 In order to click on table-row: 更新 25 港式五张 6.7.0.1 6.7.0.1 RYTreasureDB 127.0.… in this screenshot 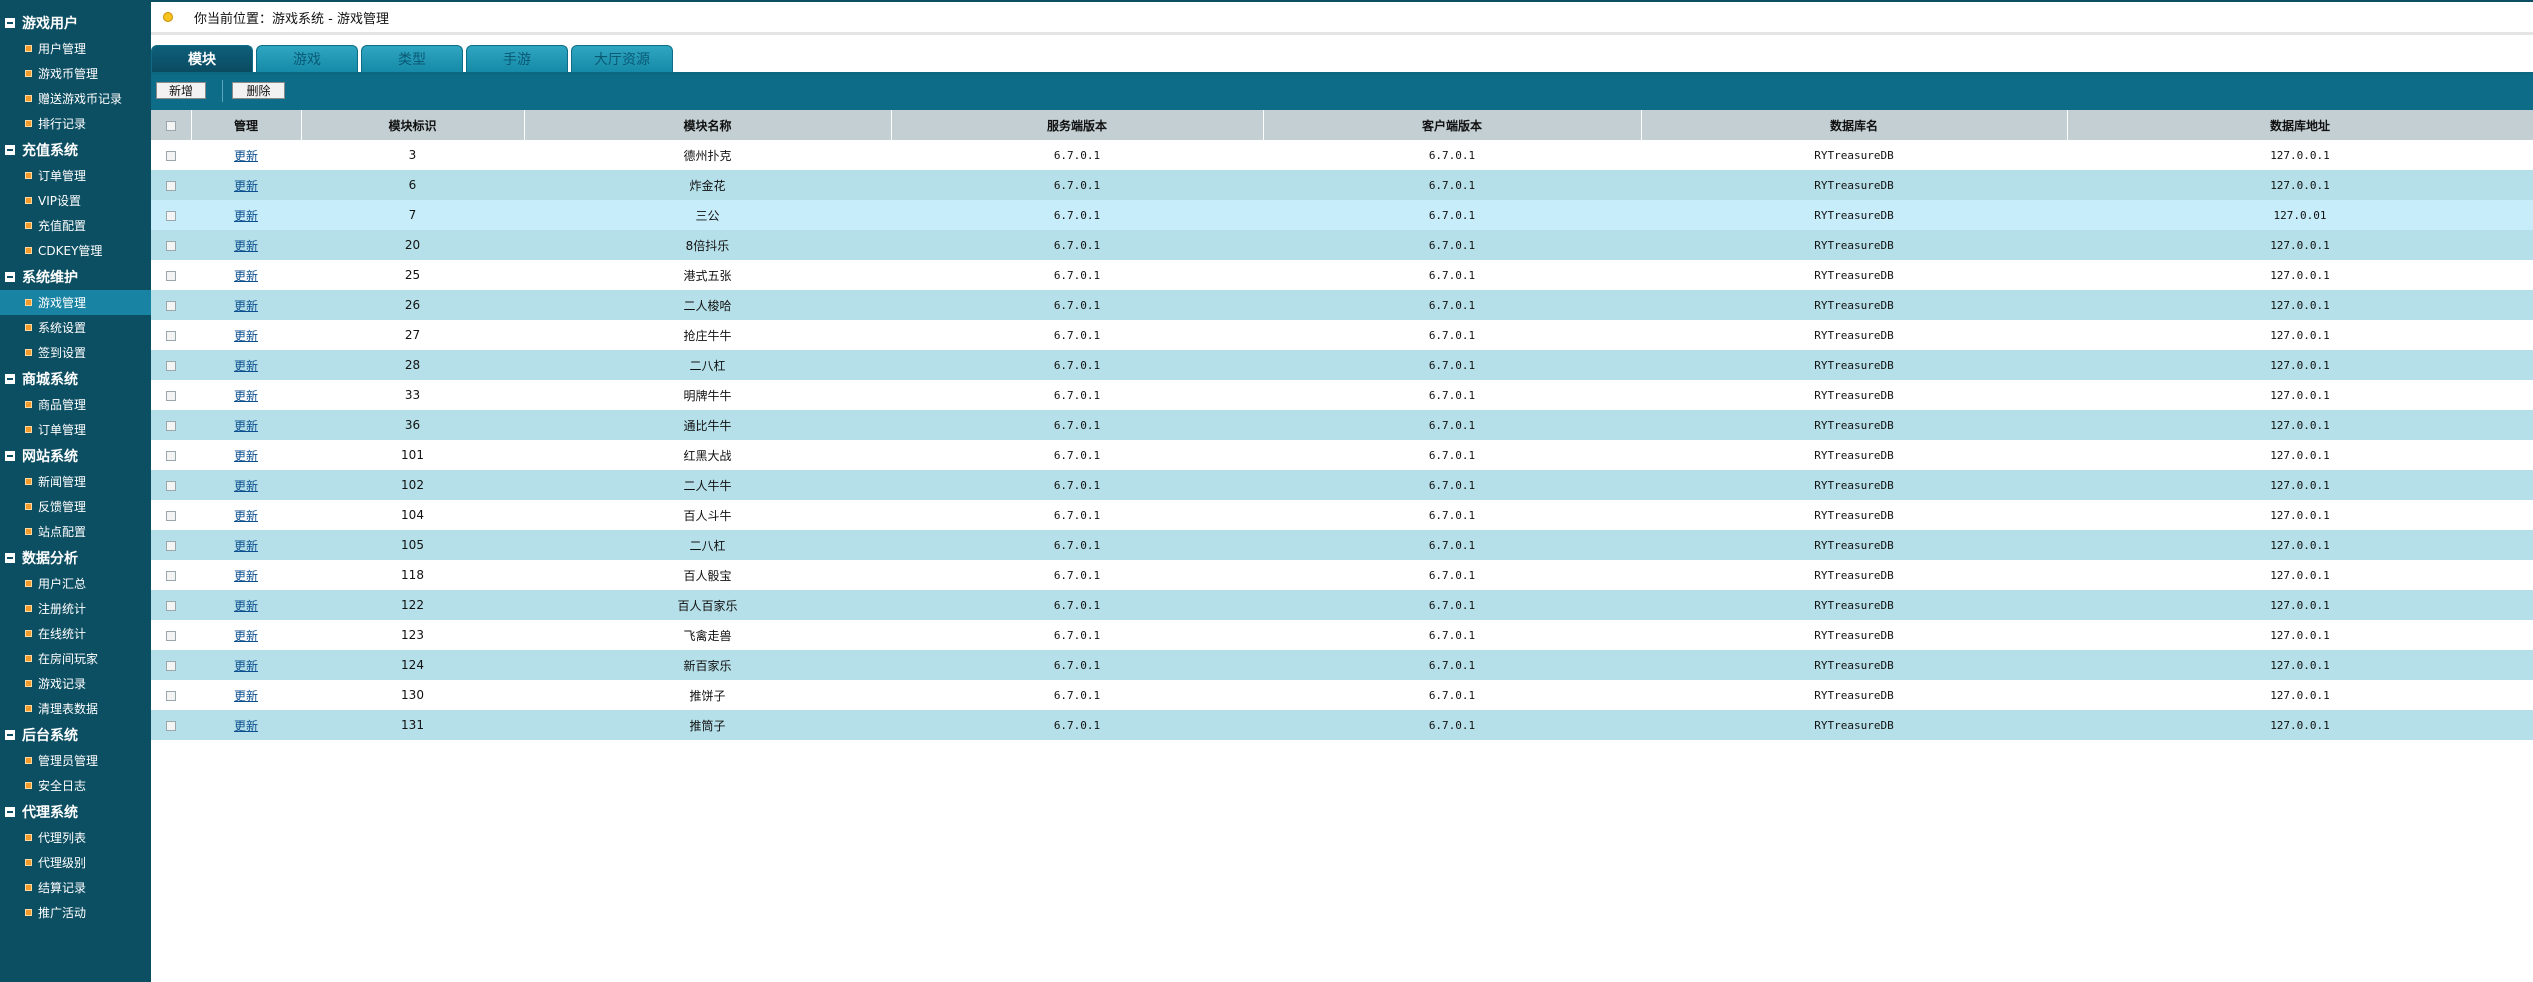, I will do `click(1342, 275)`.